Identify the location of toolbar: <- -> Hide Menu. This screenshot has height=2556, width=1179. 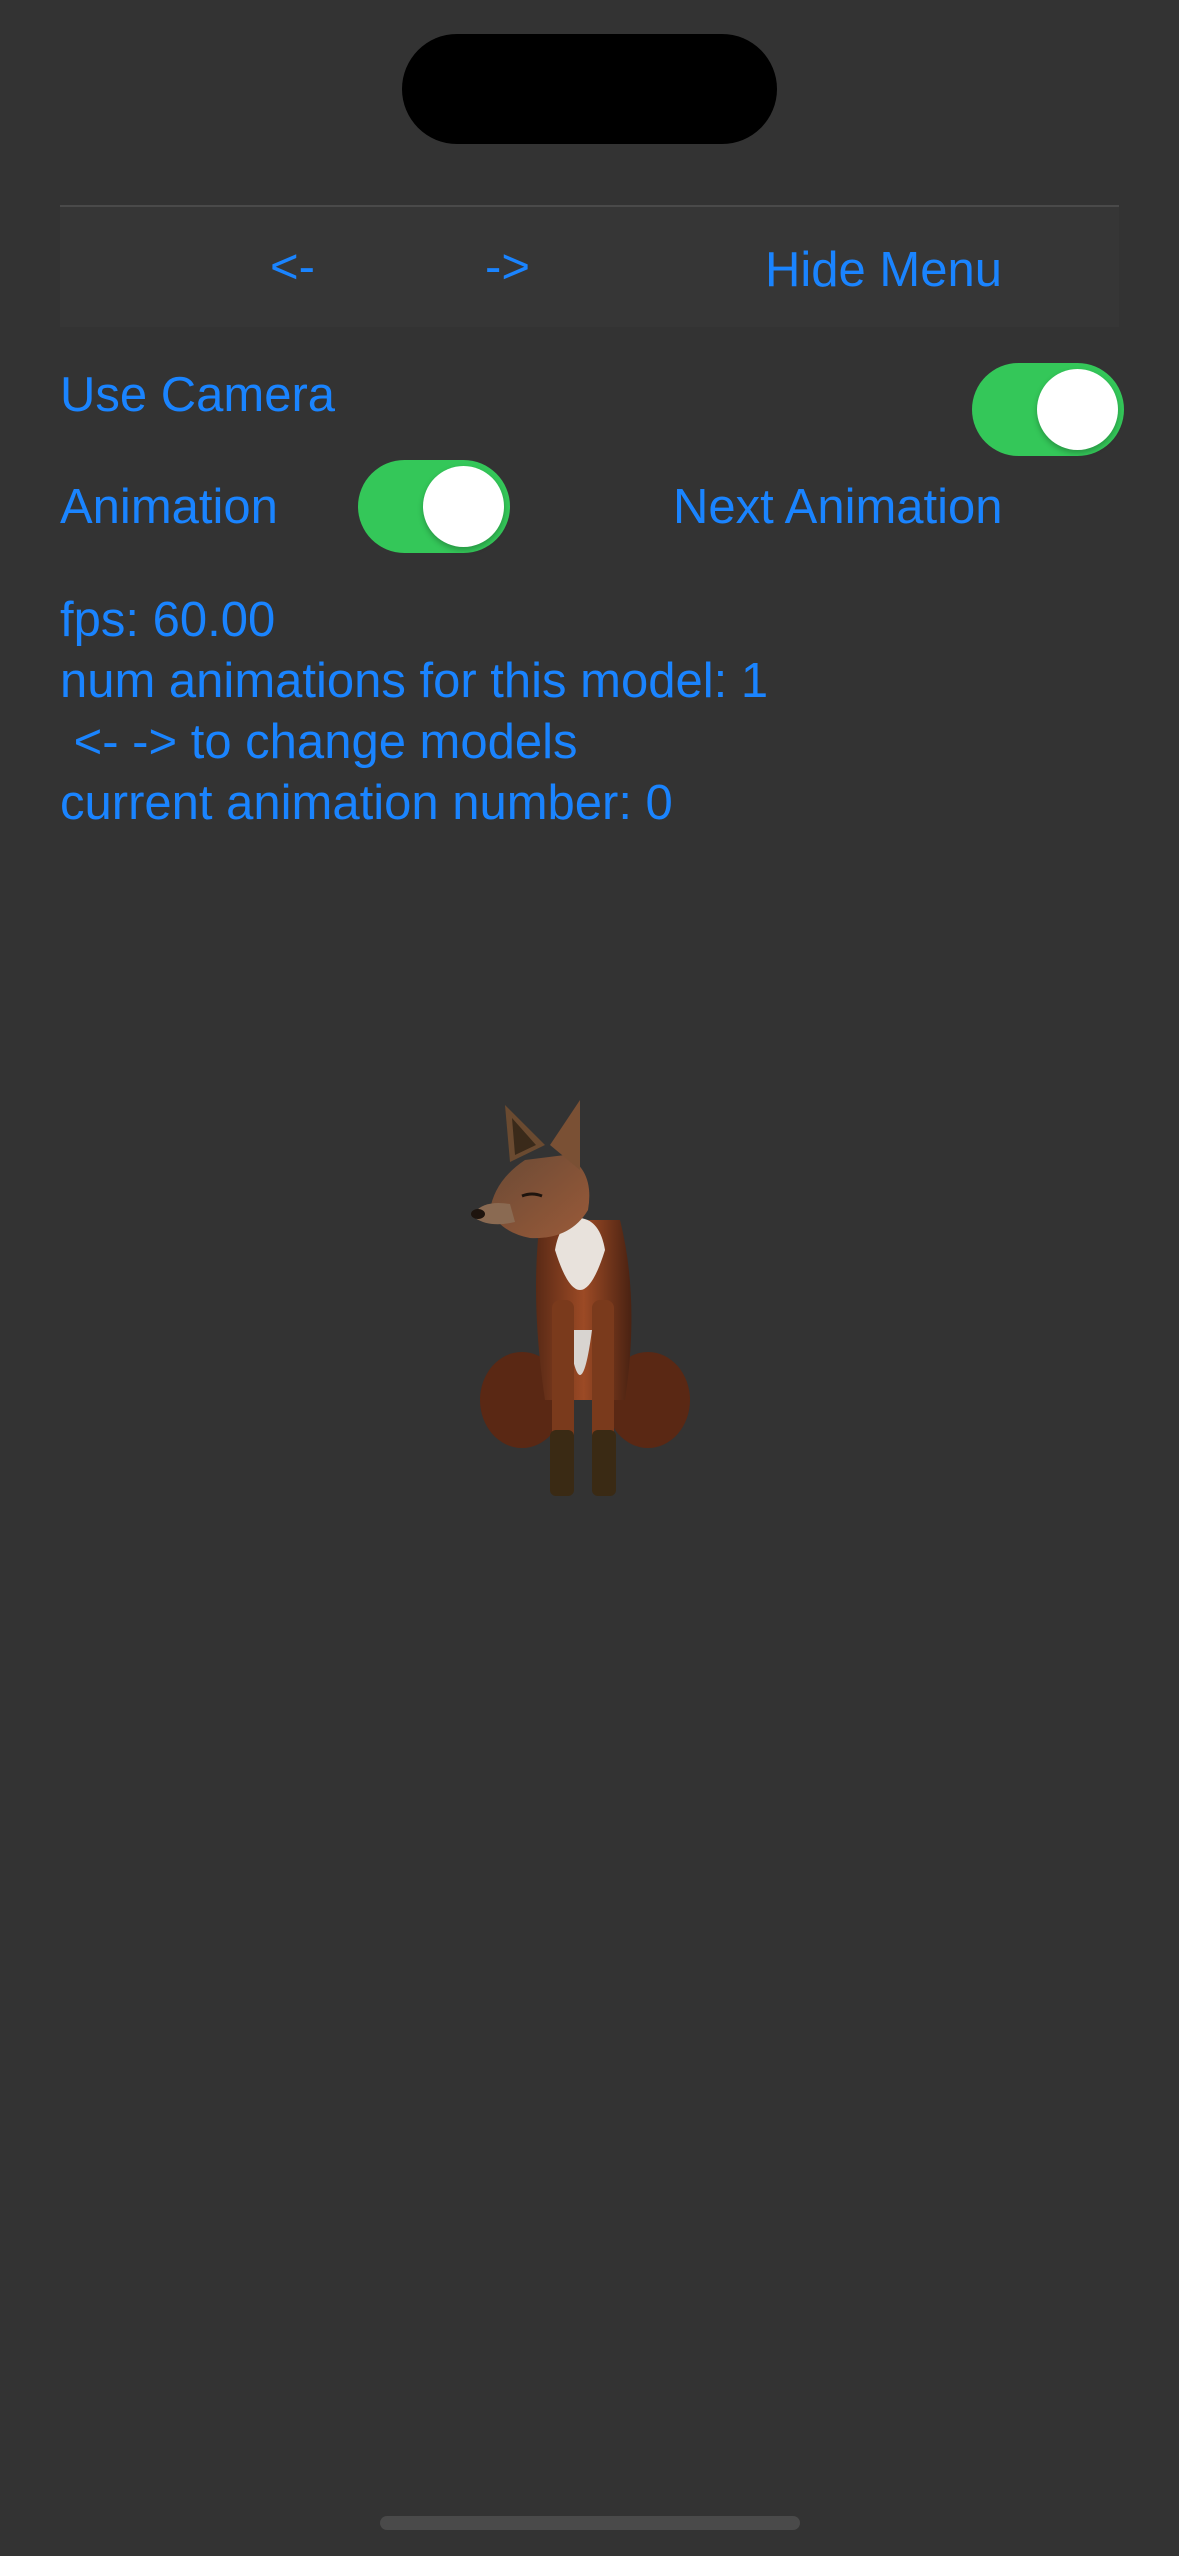
(589, 266).